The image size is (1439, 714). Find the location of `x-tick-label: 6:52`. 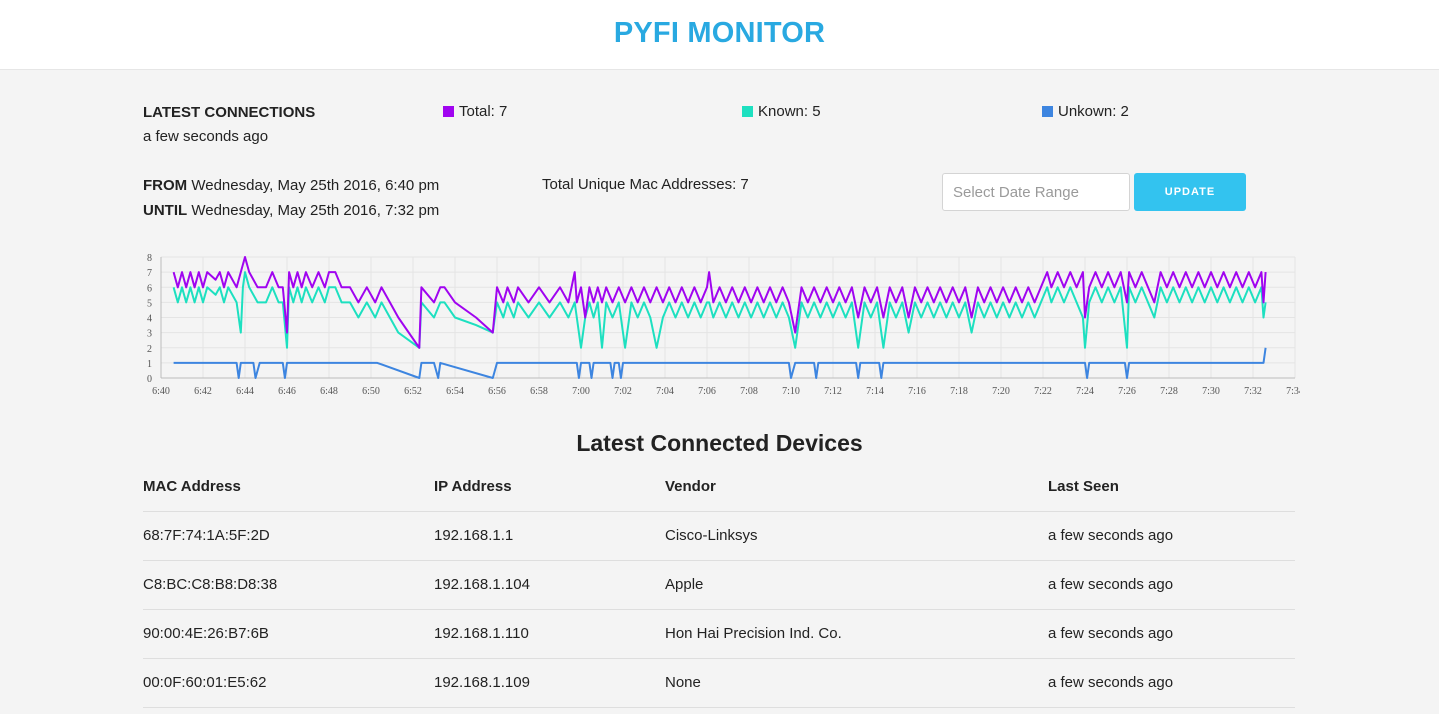

x-tick-label: 6:52 is located at coordinates (413, 391).